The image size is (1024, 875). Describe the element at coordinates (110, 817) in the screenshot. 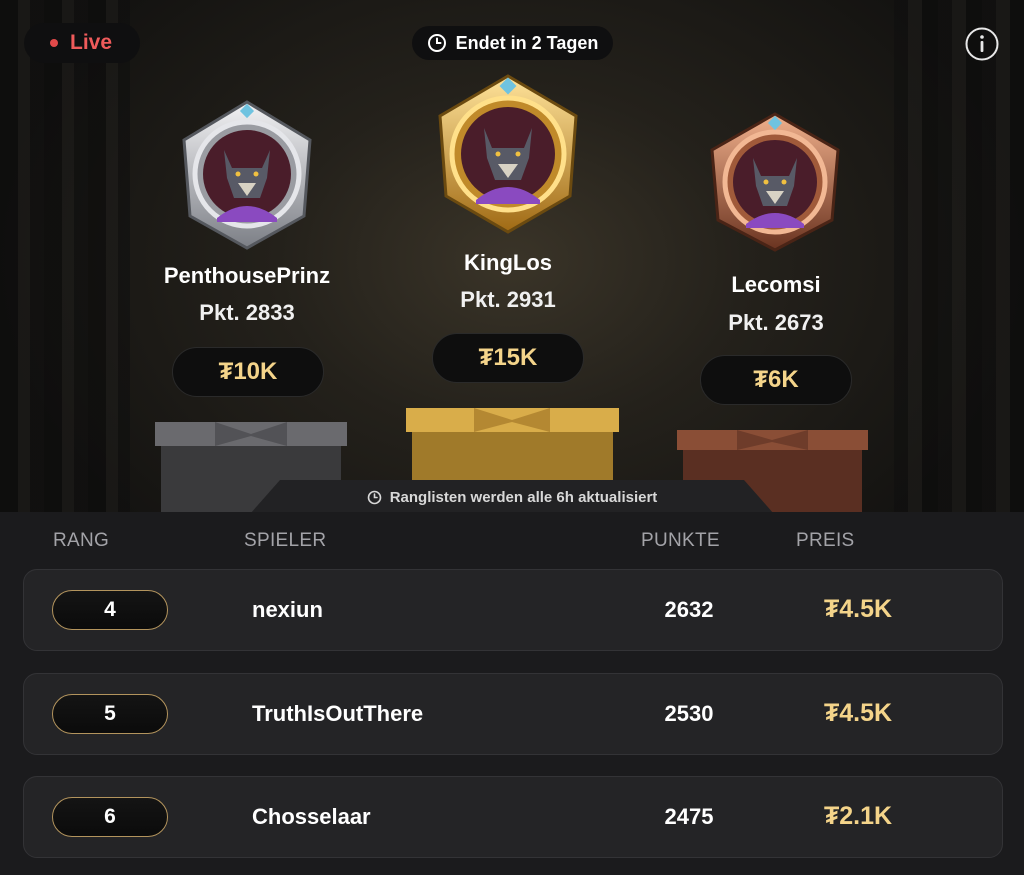

I see `rank-badge: 6` at that location.